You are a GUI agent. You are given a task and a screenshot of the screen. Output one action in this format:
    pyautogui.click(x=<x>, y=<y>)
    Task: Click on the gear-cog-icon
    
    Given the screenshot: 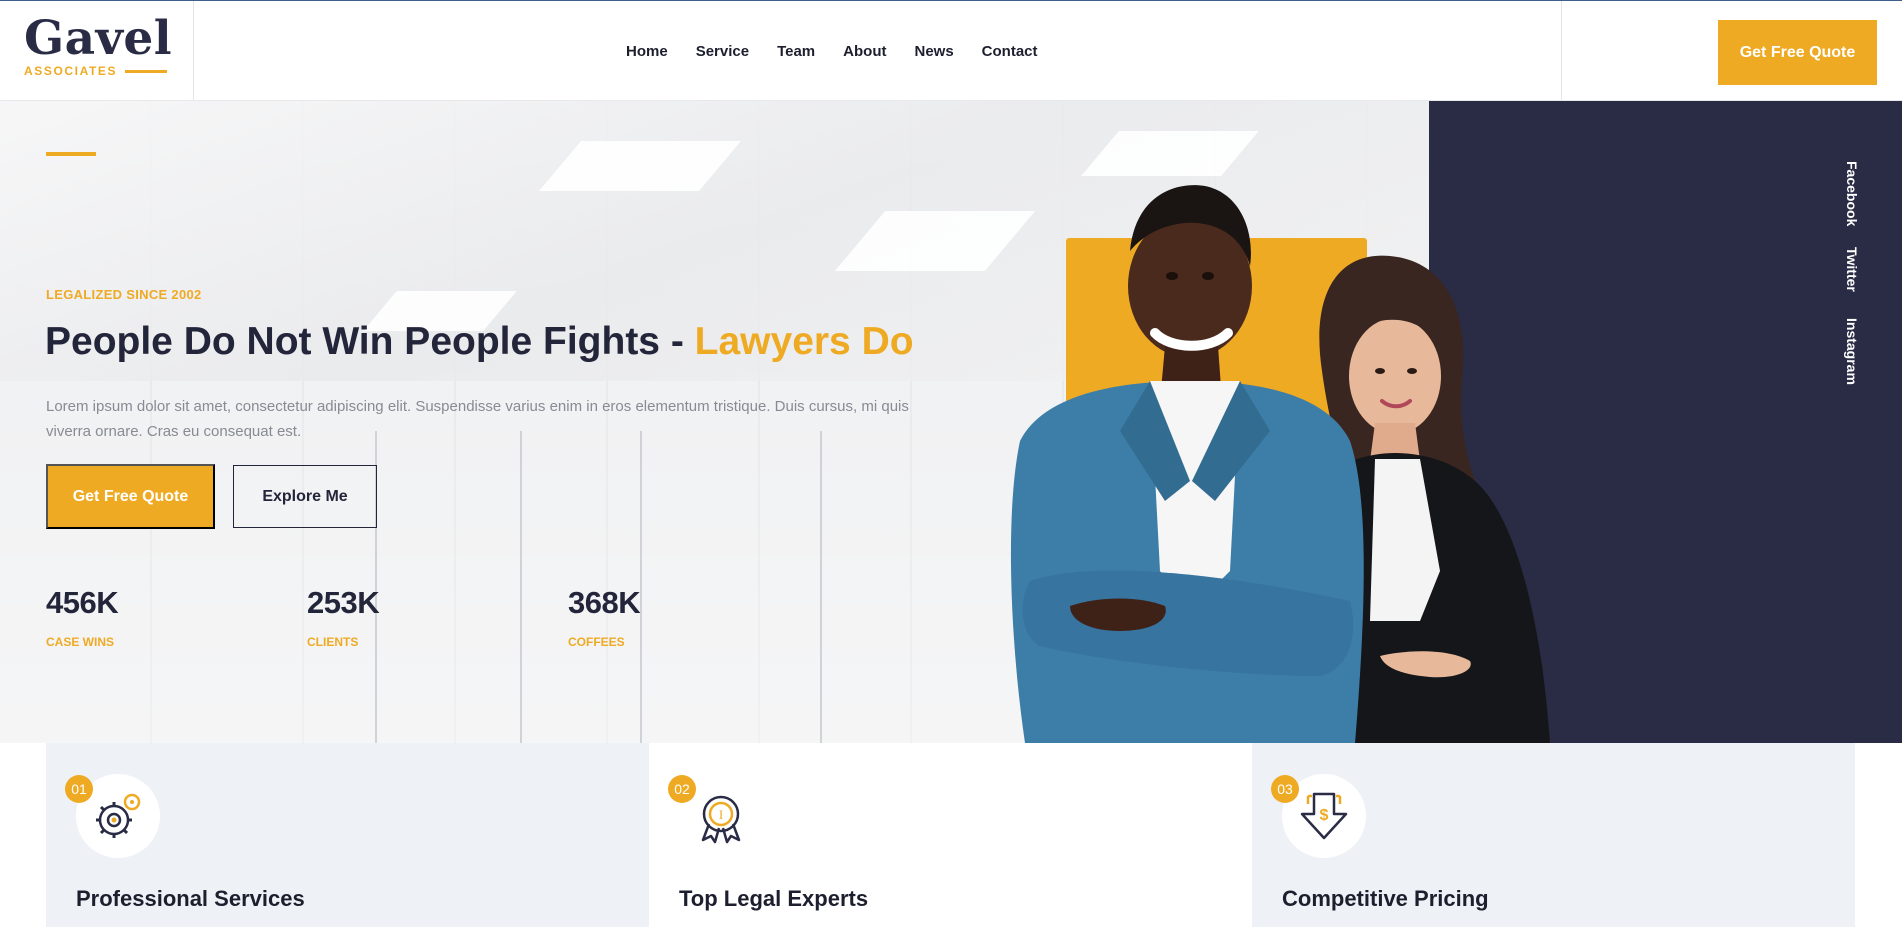 What is the action you would take?
    pyautogui.click(x=118, y=815)
    